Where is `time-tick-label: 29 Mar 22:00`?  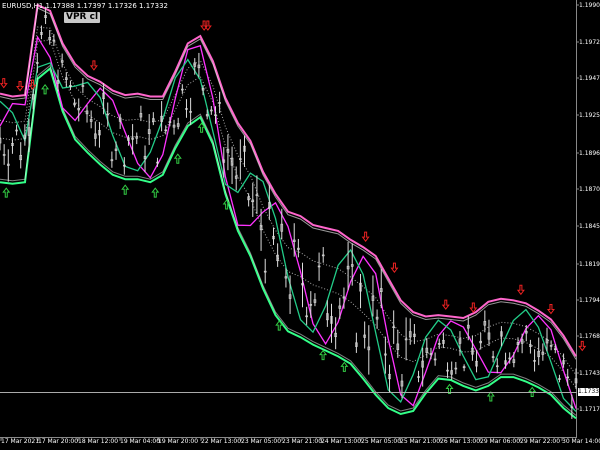 time-tick-label: 29 Mar 22:00 is located at coordinates (540, 441).